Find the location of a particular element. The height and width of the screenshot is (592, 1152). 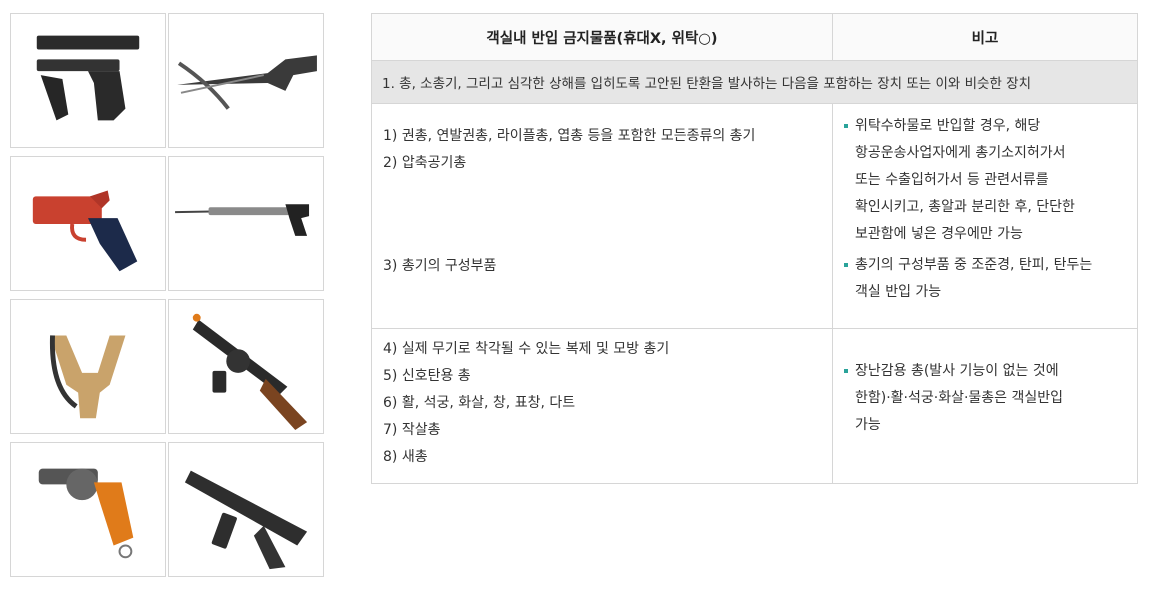

remark-line: 항공운송사업자에게 총기소지허가서 is located at coordinates (960, 153).